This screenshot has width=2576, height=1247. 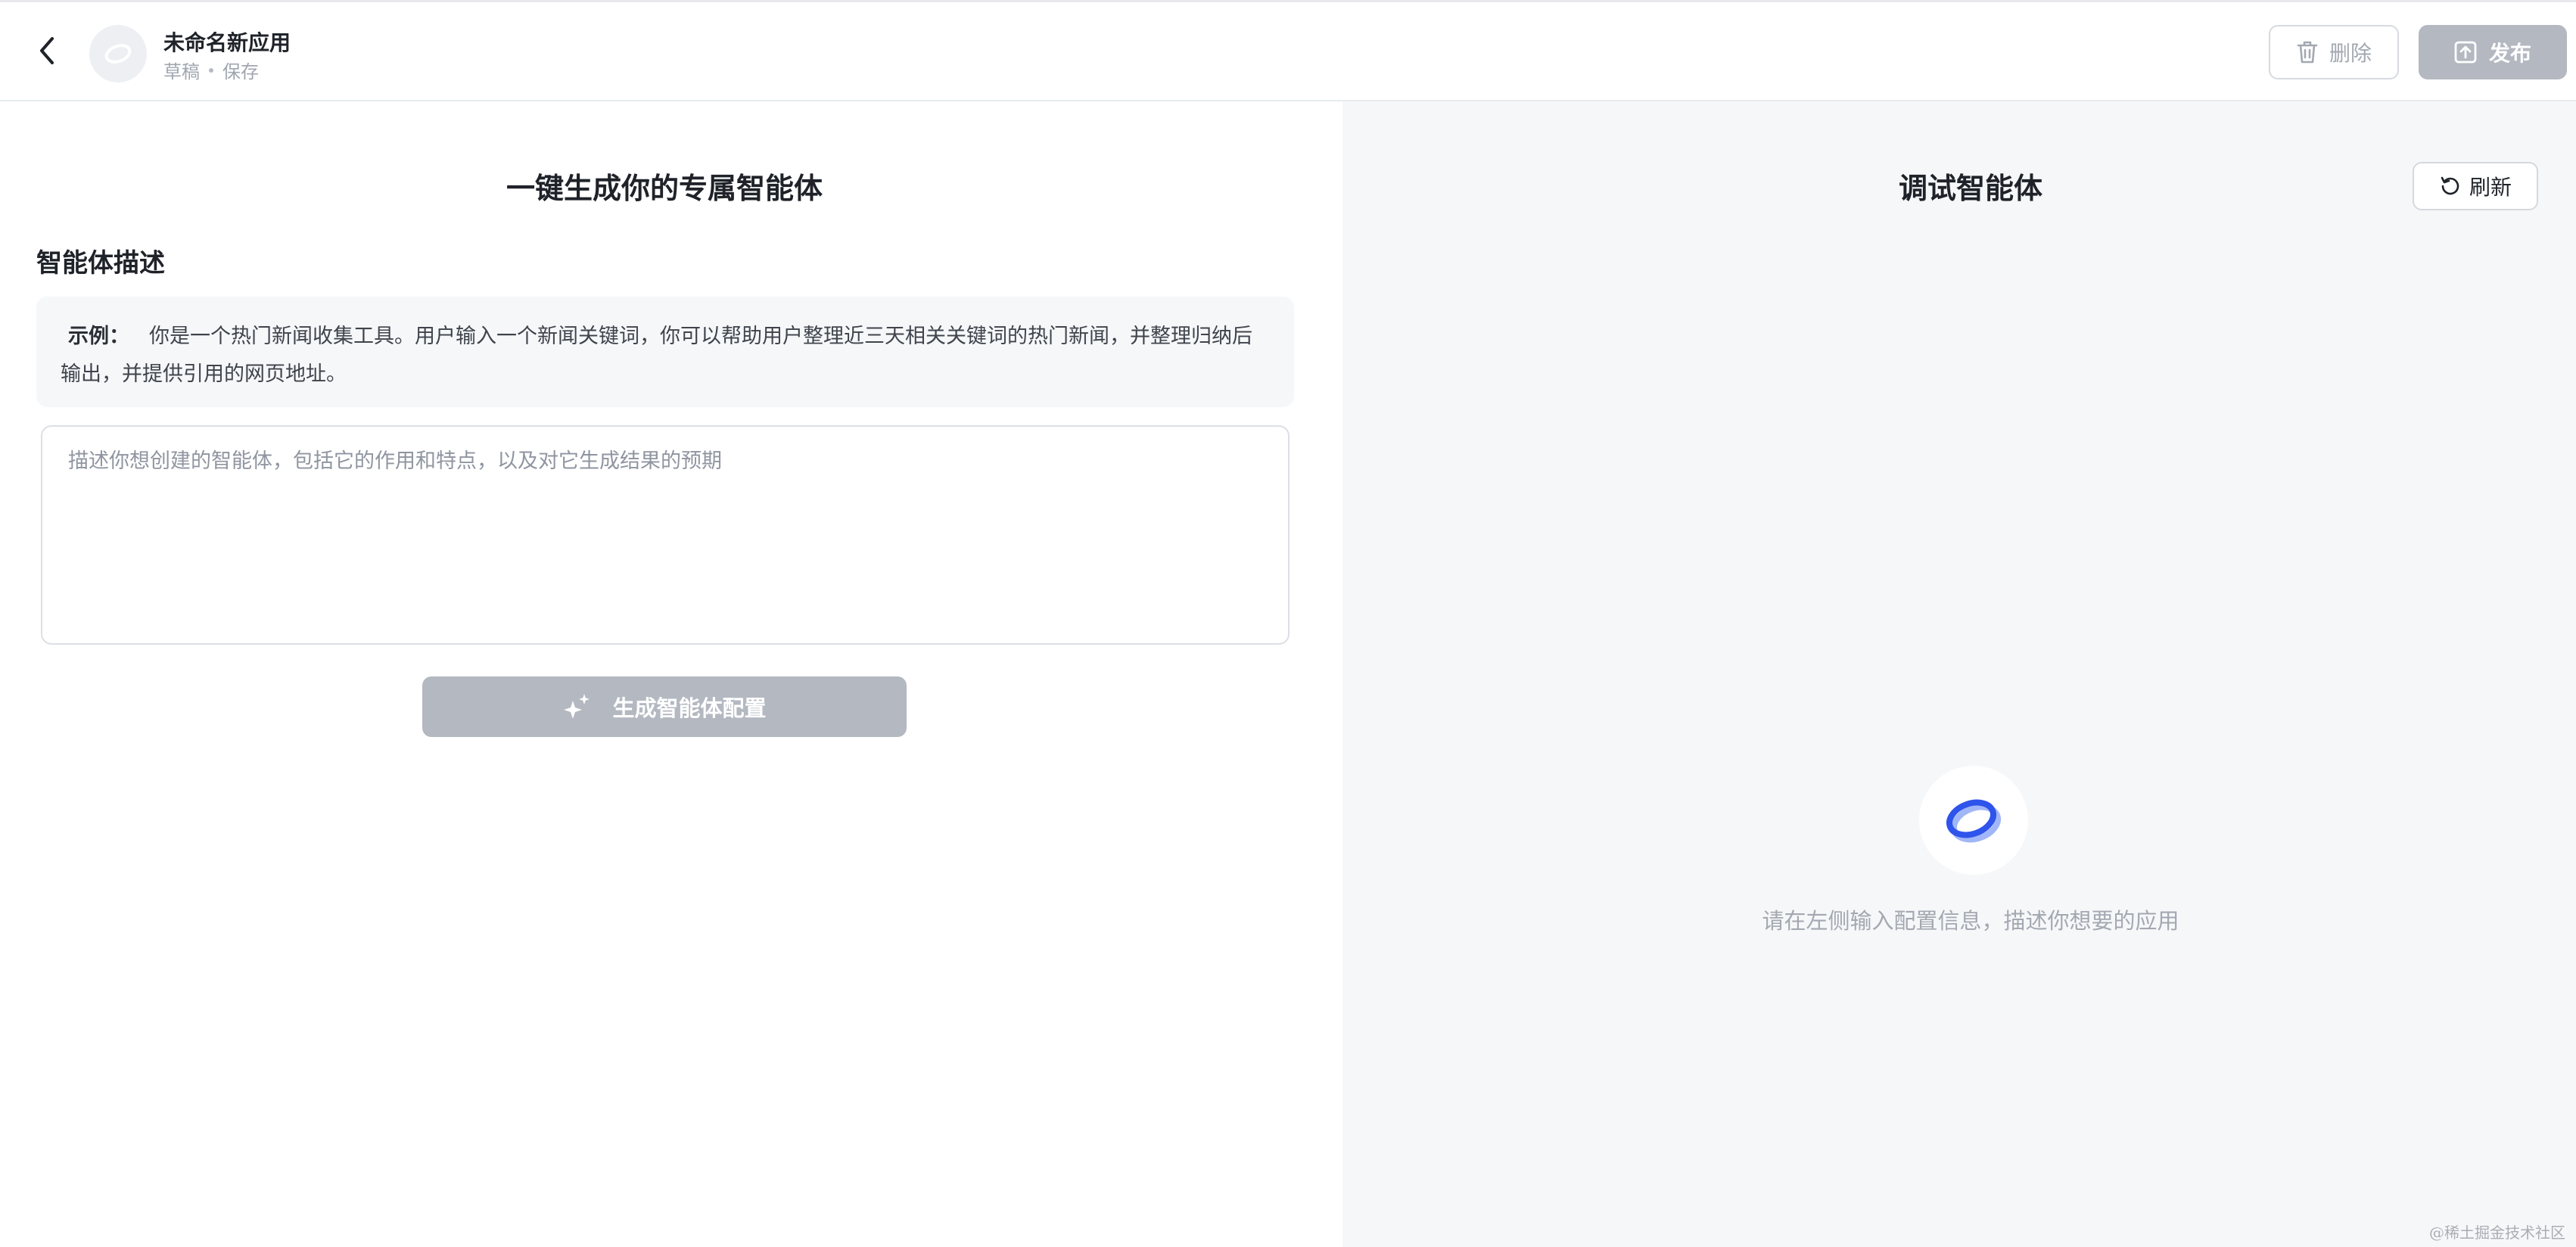 I want to click on app-avatar, so click(x=118, y=53).